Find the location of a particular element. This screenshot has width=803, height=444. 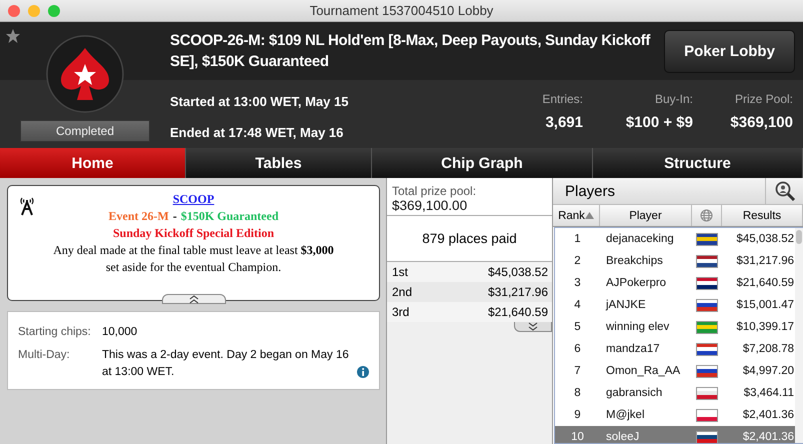

detail-value: 10,000 is located at coordinates (120, 332).